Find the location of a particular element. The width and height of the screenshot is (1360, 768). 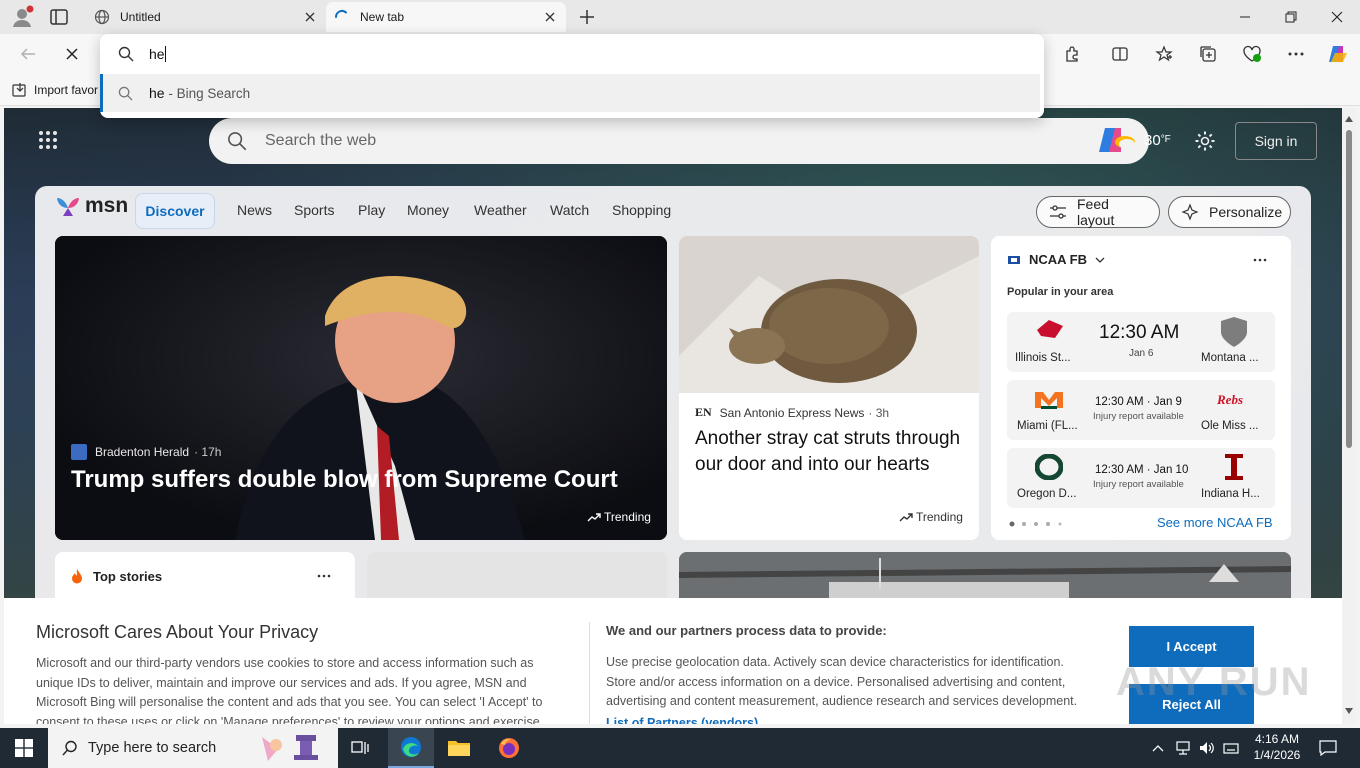

carousel-dots is located at coordinates (1039, 524).